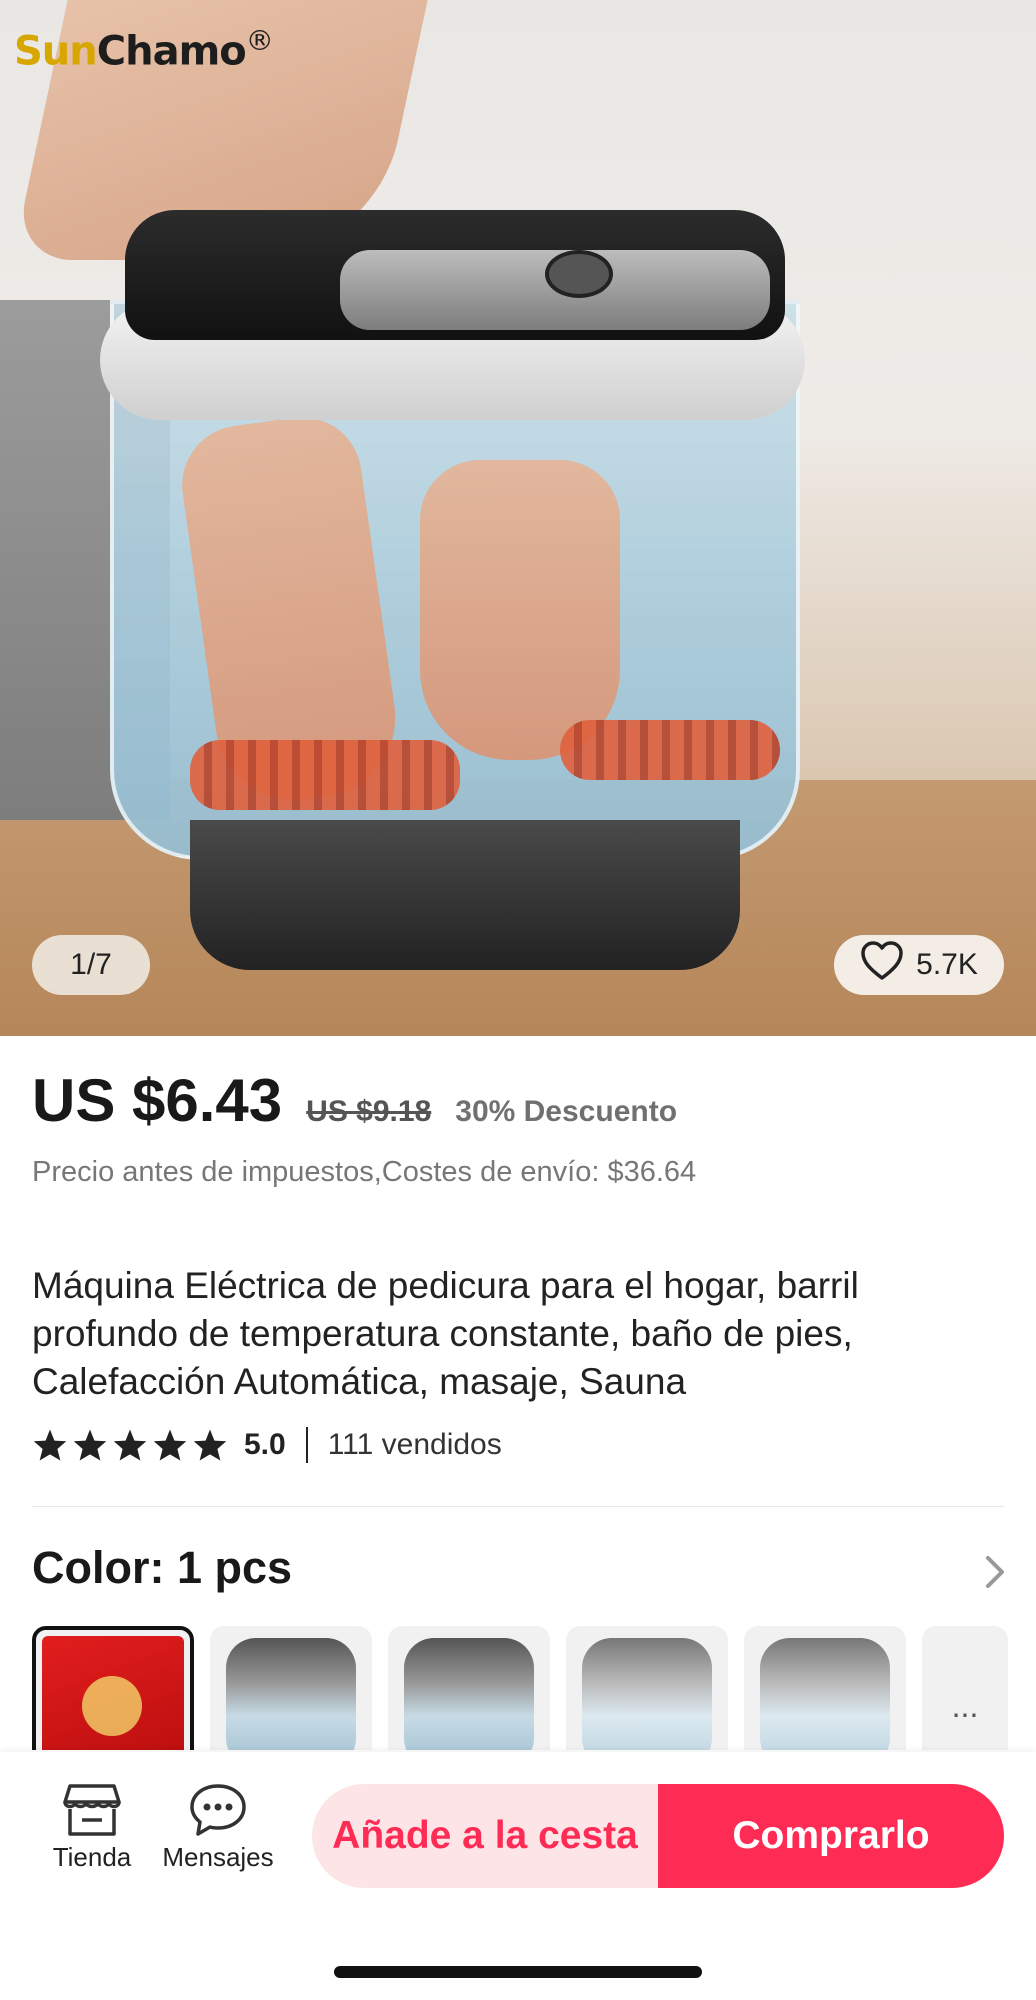 Image resolution: width=1036 pixels, height=2000 pixels. I want to click on likes-count: 5.7K, so click(947, 964).